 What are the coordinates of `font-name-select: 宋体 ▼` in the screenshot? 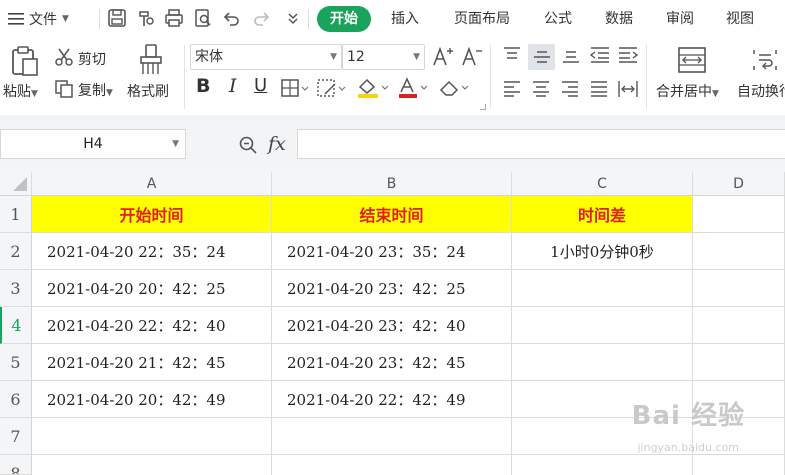 It's located at (266, 57).